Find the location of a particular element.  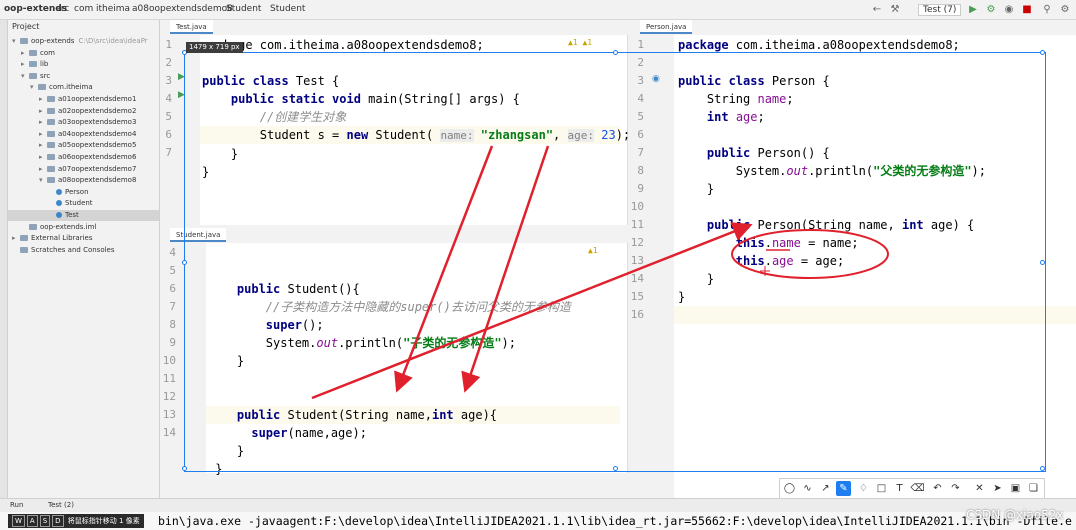

key-d: D is located at coordinates (58, 521).